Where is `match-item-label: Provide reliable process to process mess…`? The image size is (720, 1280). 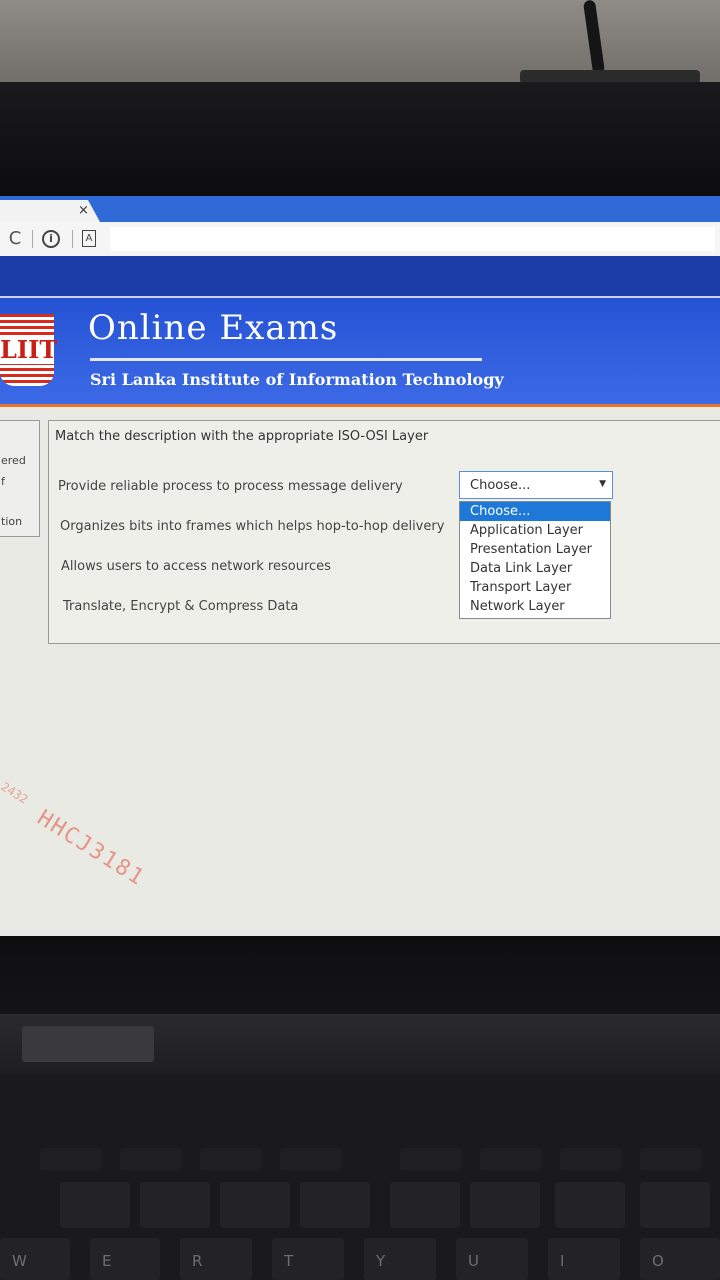
match-item-label: Provide reliable process to process mess… is located at coordinates (230, 486).